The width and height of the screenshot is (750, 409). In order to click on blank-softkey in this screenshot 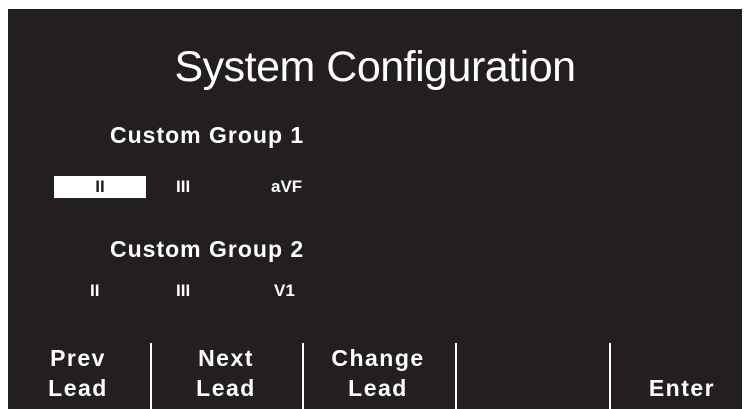, I will do `click(531, 376)`.